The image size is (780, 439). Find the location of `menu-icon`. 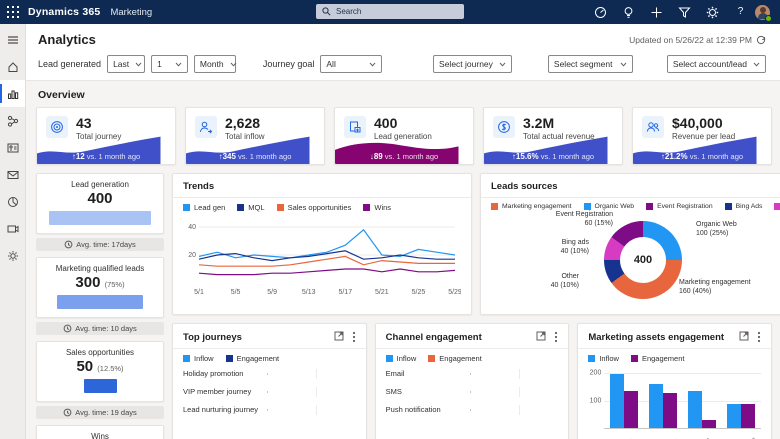

menu-icon is located at coordinates (13, 40).